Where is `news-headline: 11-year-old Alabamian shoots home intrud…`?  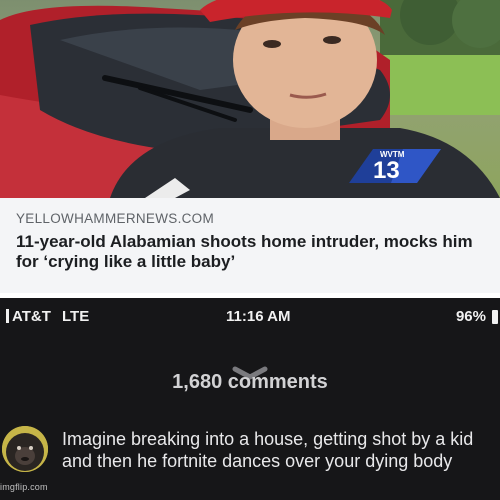
news-headline: 11-year-old Alabamian shoots home intrud… is located at coordinates (256, 252).